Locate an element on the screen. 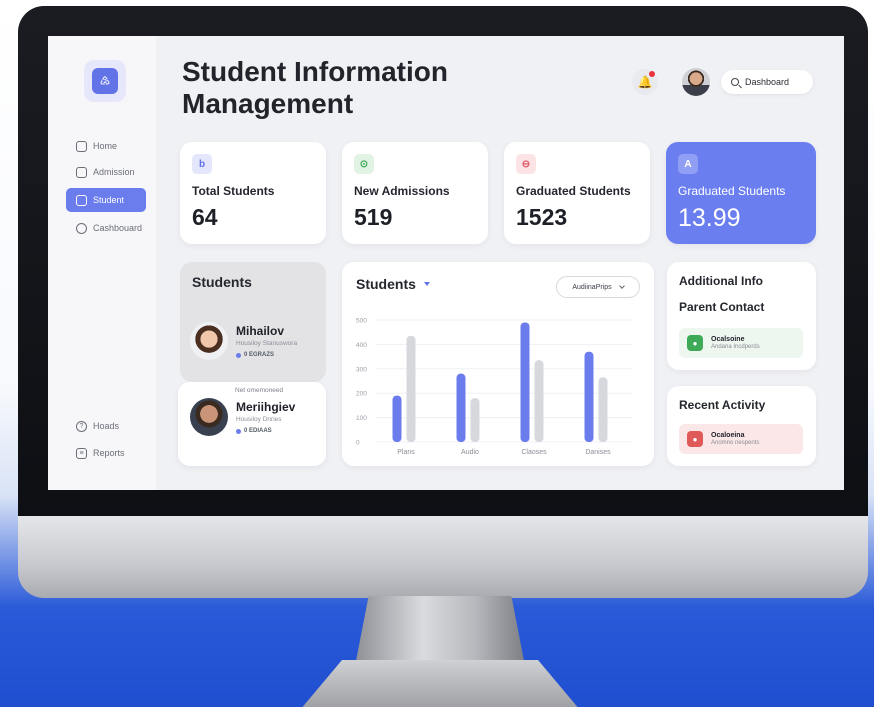 The image size is (874, 707). student-subtitle: Housiloy Dnries is located at coordinates (259, 419).